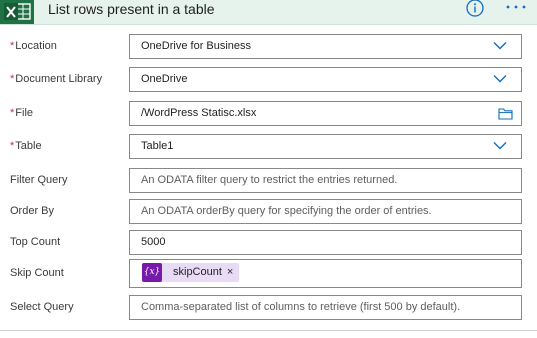  I want to click on table-value: Table1, so click(157, 146).